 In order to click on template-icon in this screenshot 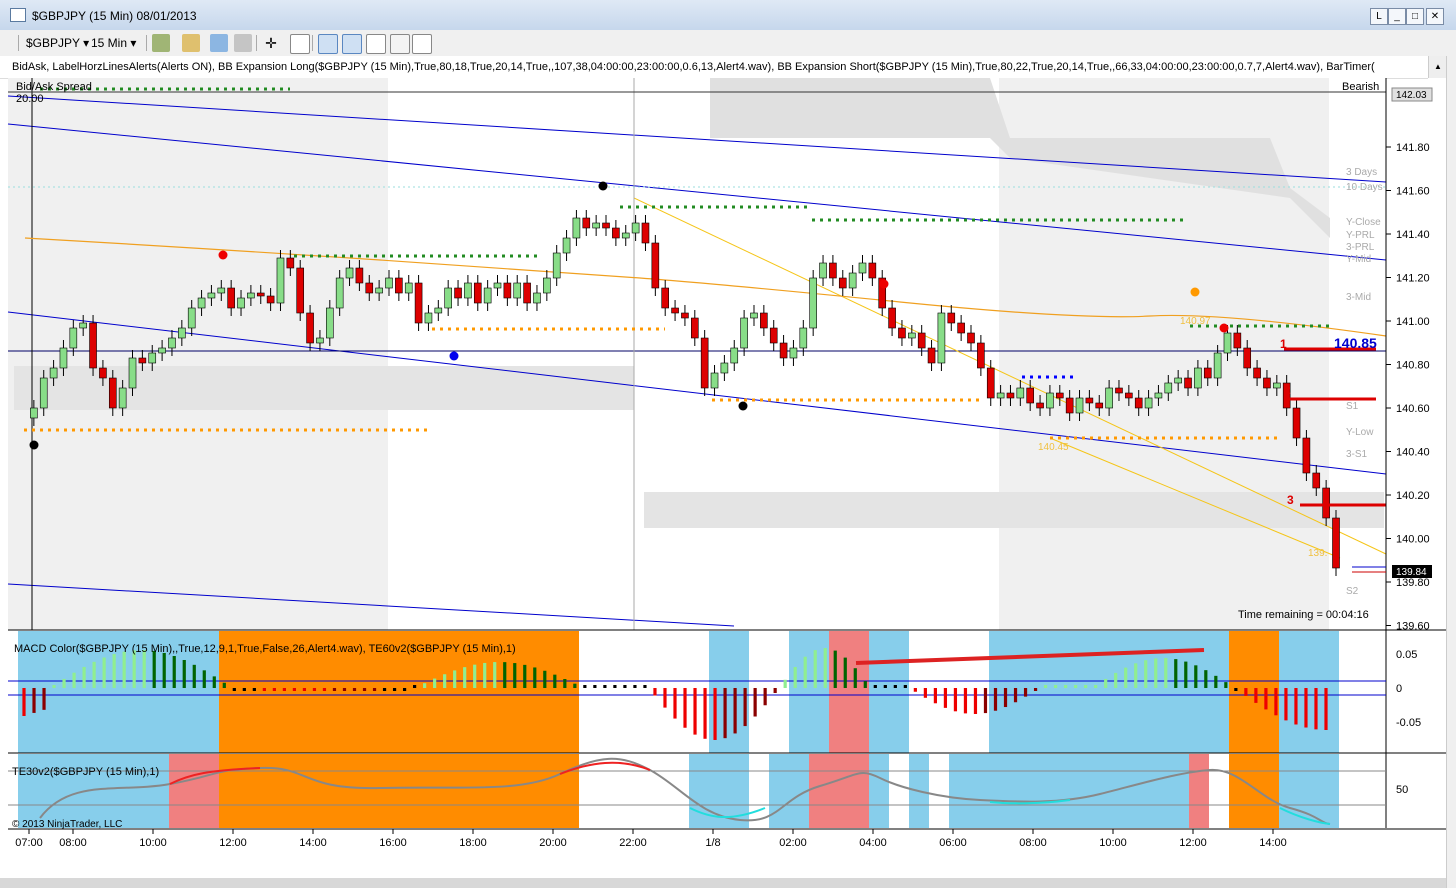, I will do `click(400, 44)`.